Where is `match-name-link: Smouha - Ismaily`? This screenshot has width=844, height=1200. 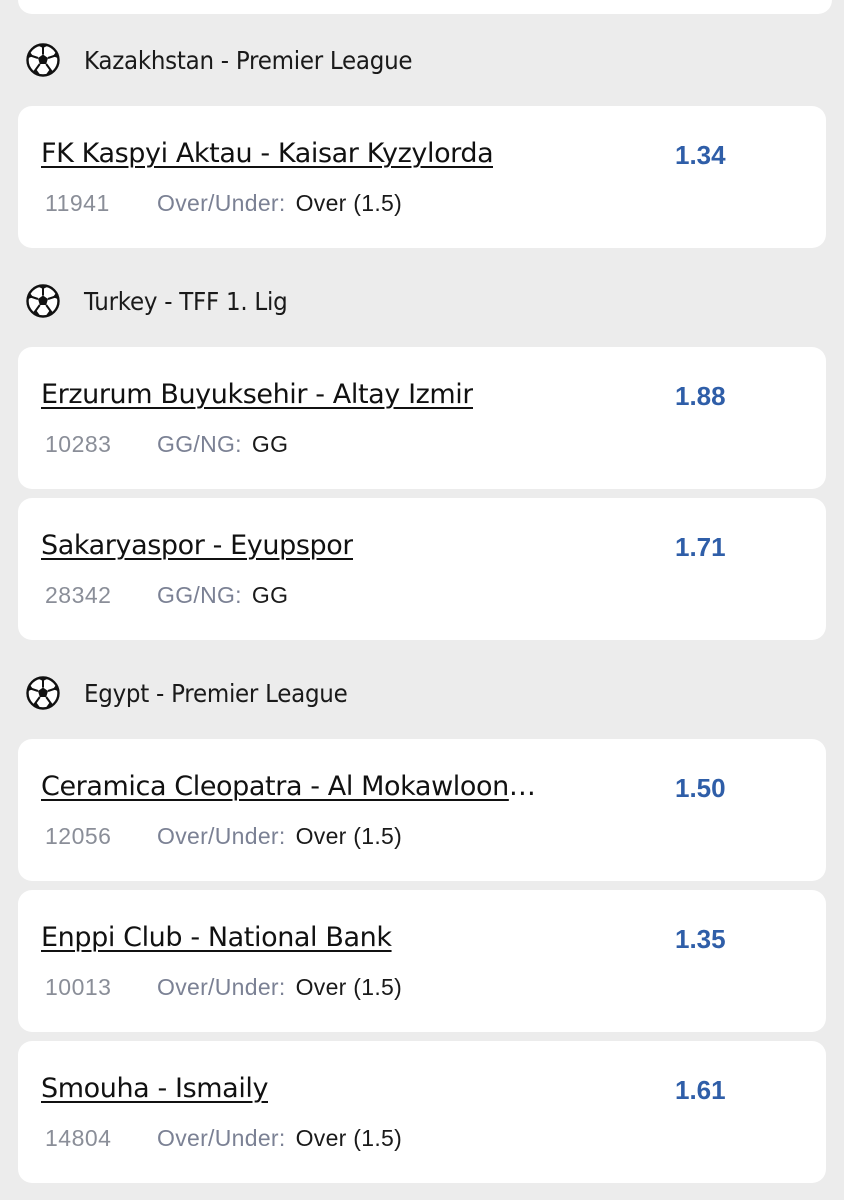 match-name-link: Smouha - Ismaily is located at coordinates (154, 1088).